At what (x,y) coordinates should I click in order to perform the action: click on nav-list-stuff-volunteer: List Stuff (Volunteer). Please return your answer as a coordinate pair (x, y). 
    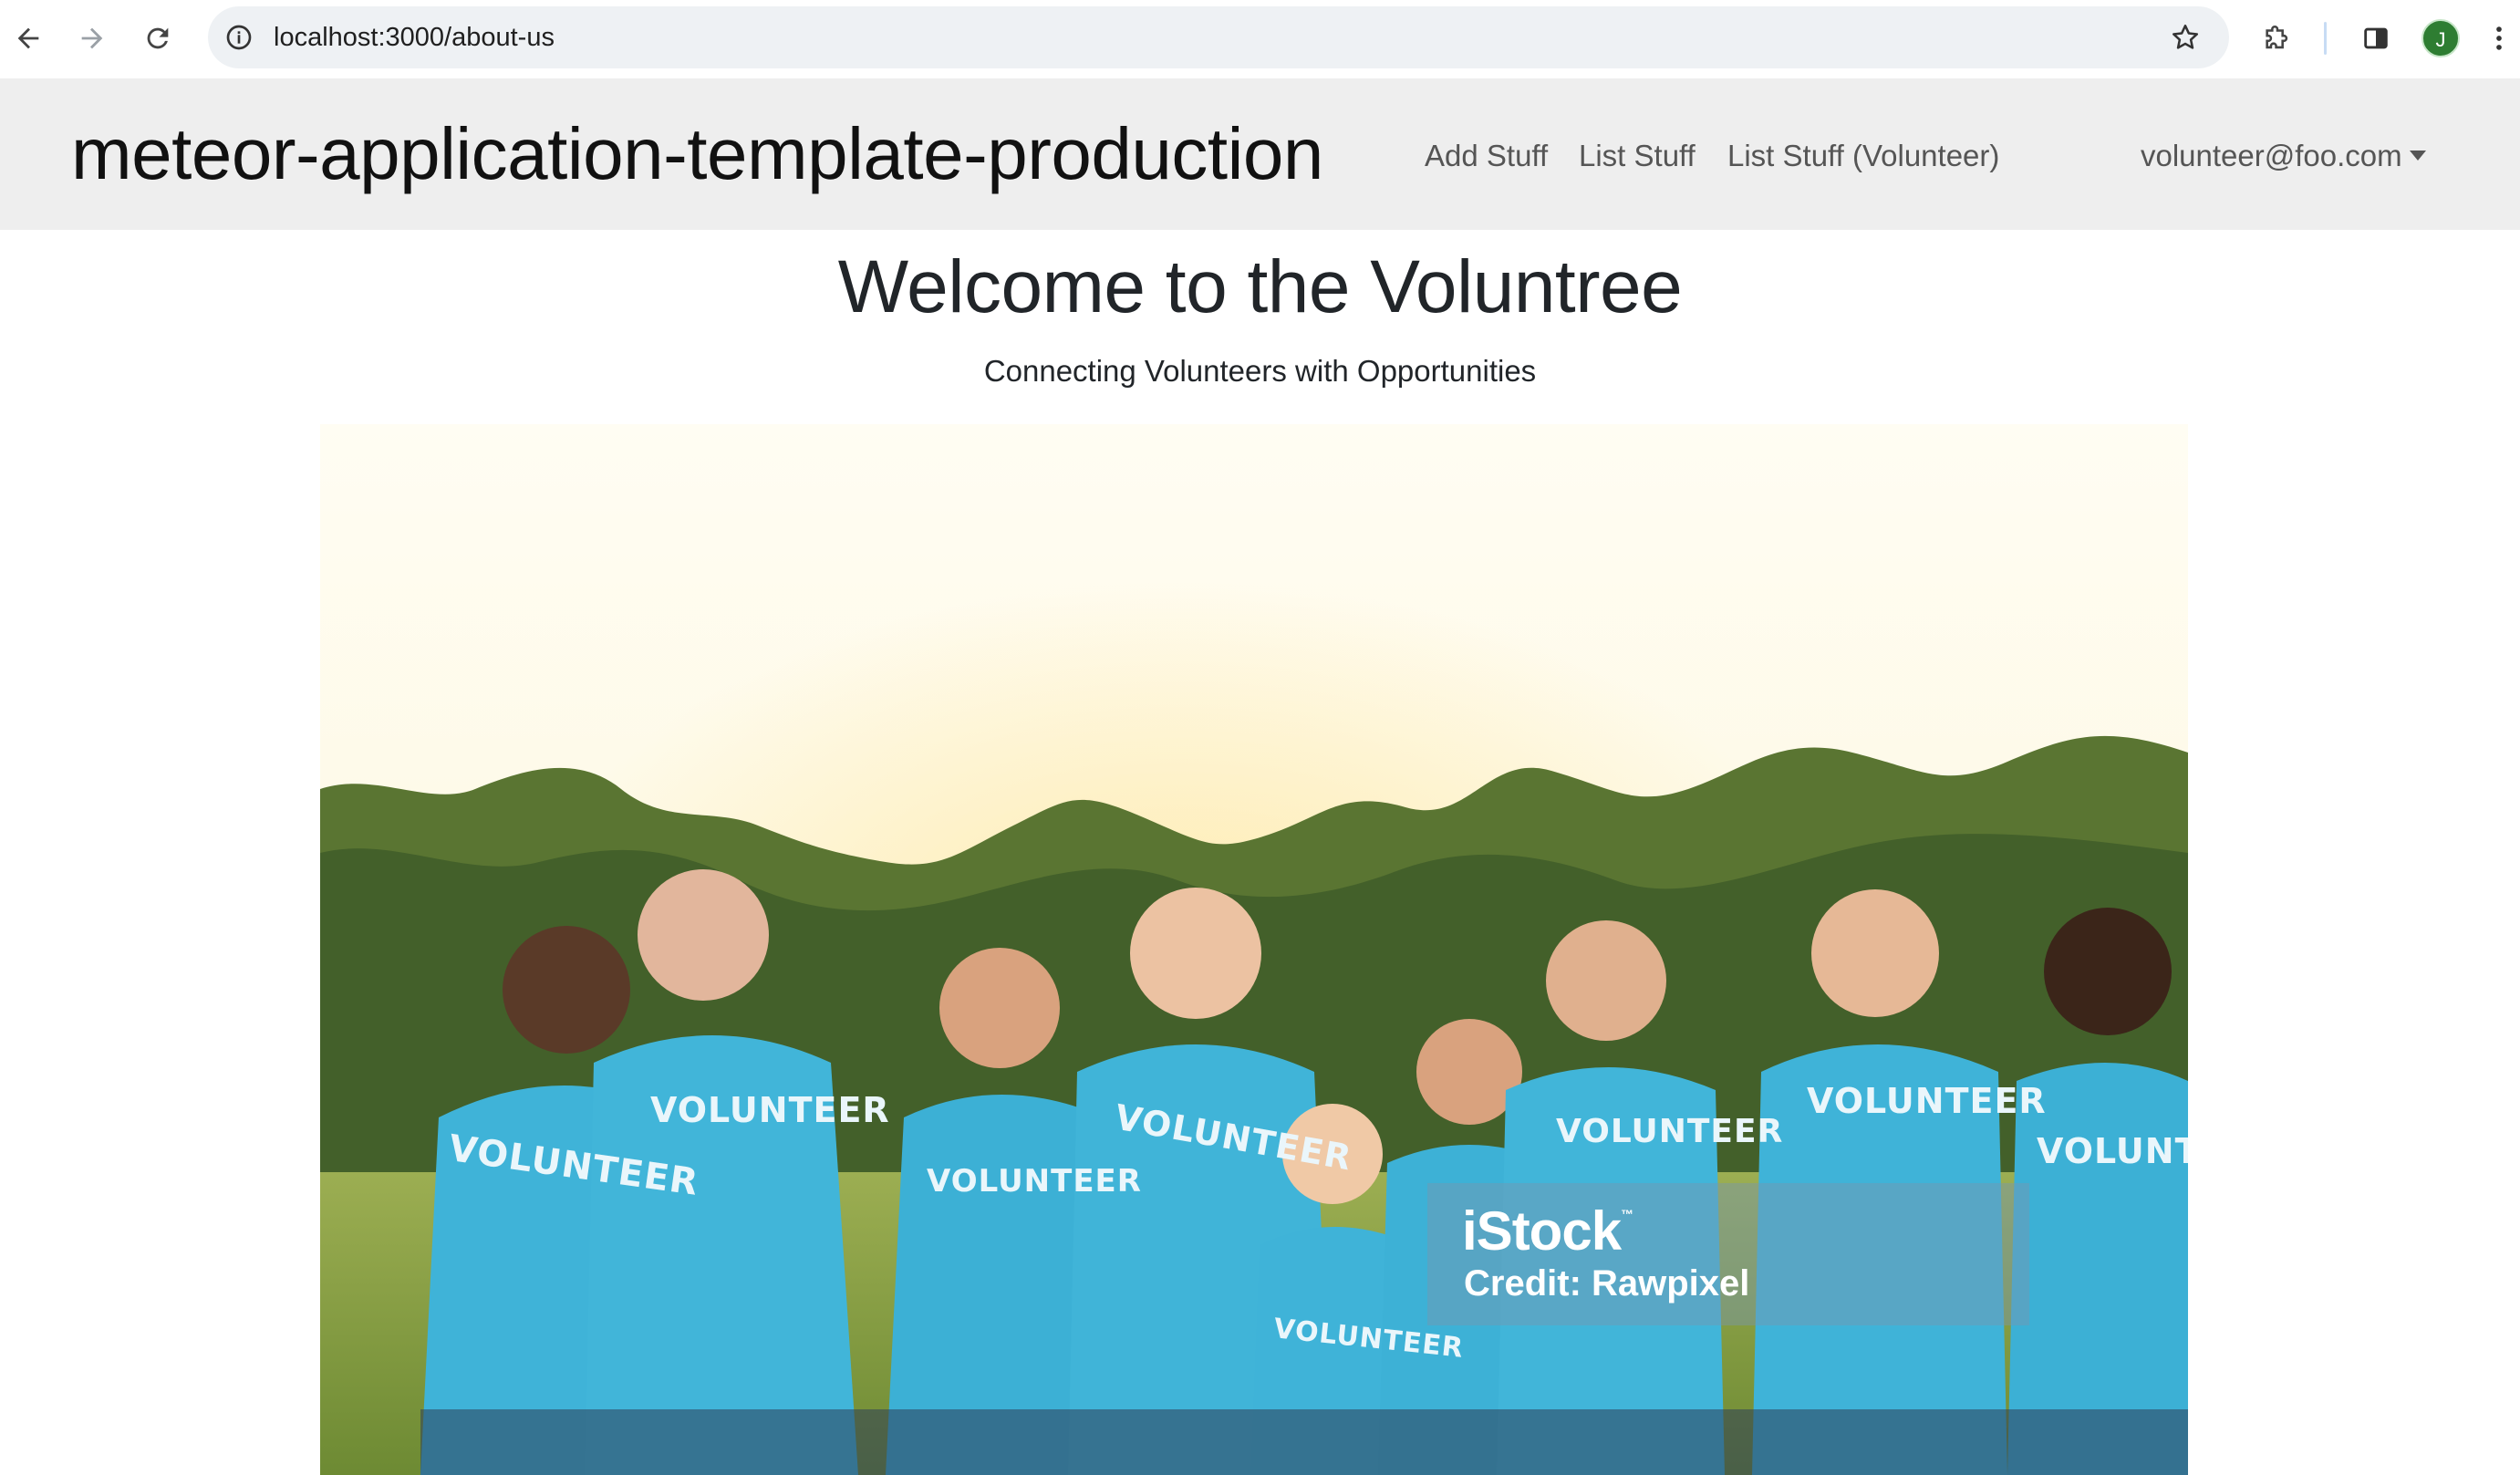
    Looking at the image, I should click on (1863, 156).